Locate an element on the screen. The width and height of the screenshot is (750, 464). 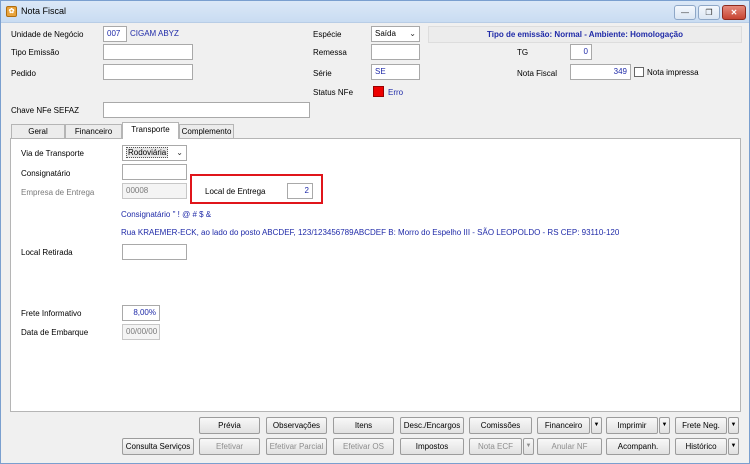
local-retirada-field is located at coordinates (154, 252).